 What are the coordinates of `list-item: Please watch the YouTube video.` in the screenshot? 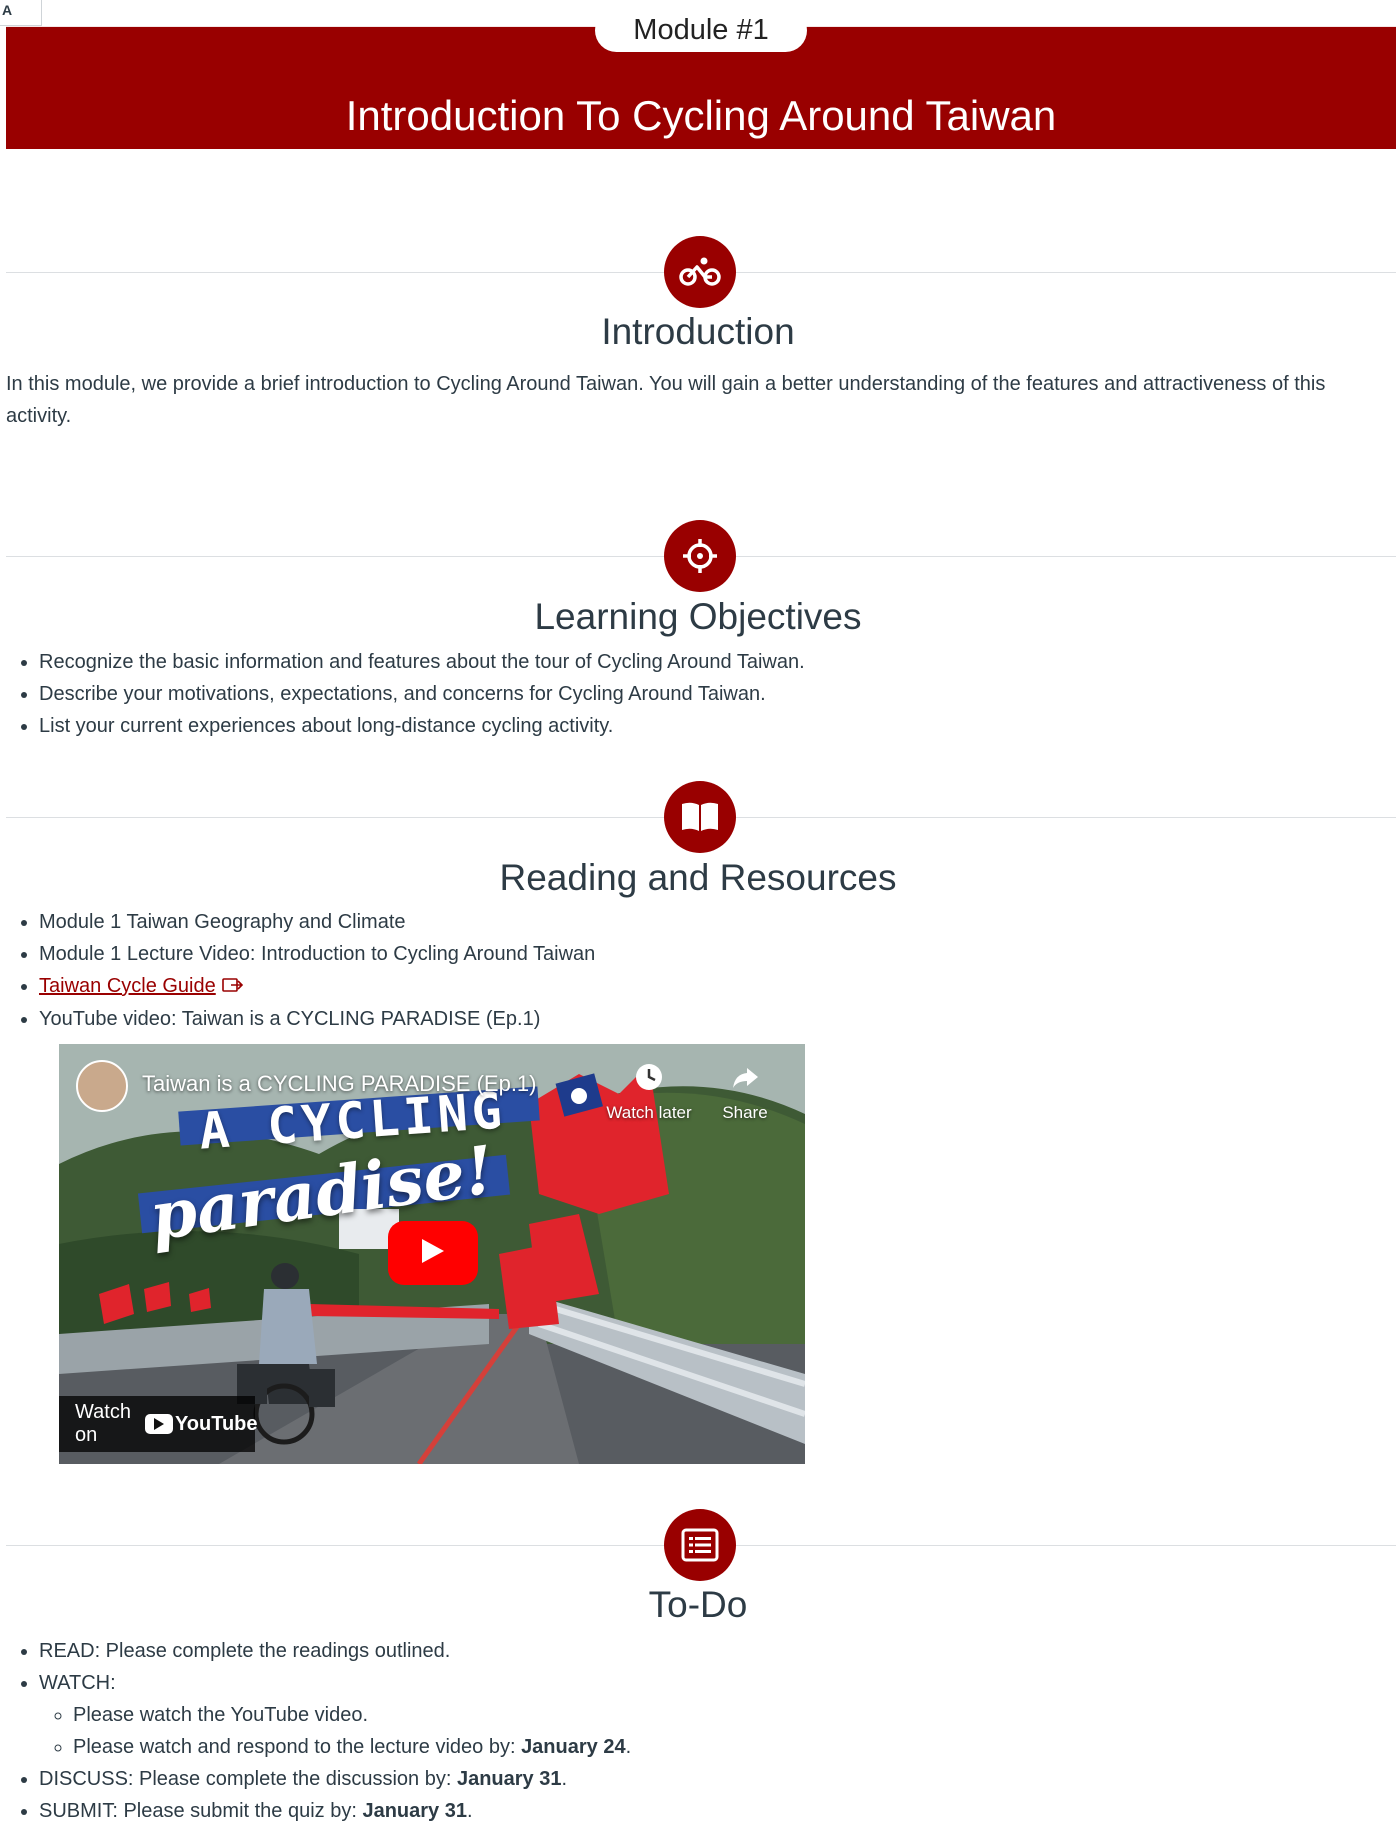 It's located at (352, 1715).